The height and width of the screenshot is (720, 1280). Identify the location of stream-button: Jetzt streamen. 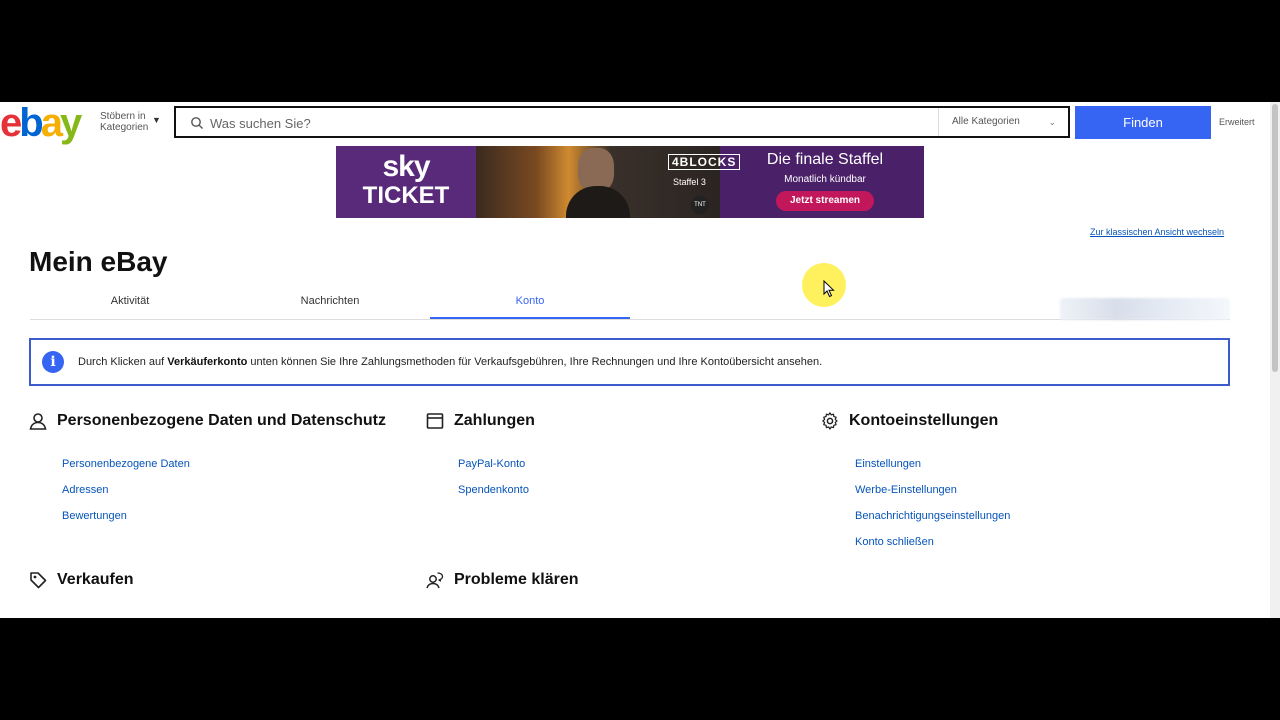
(825, 201).